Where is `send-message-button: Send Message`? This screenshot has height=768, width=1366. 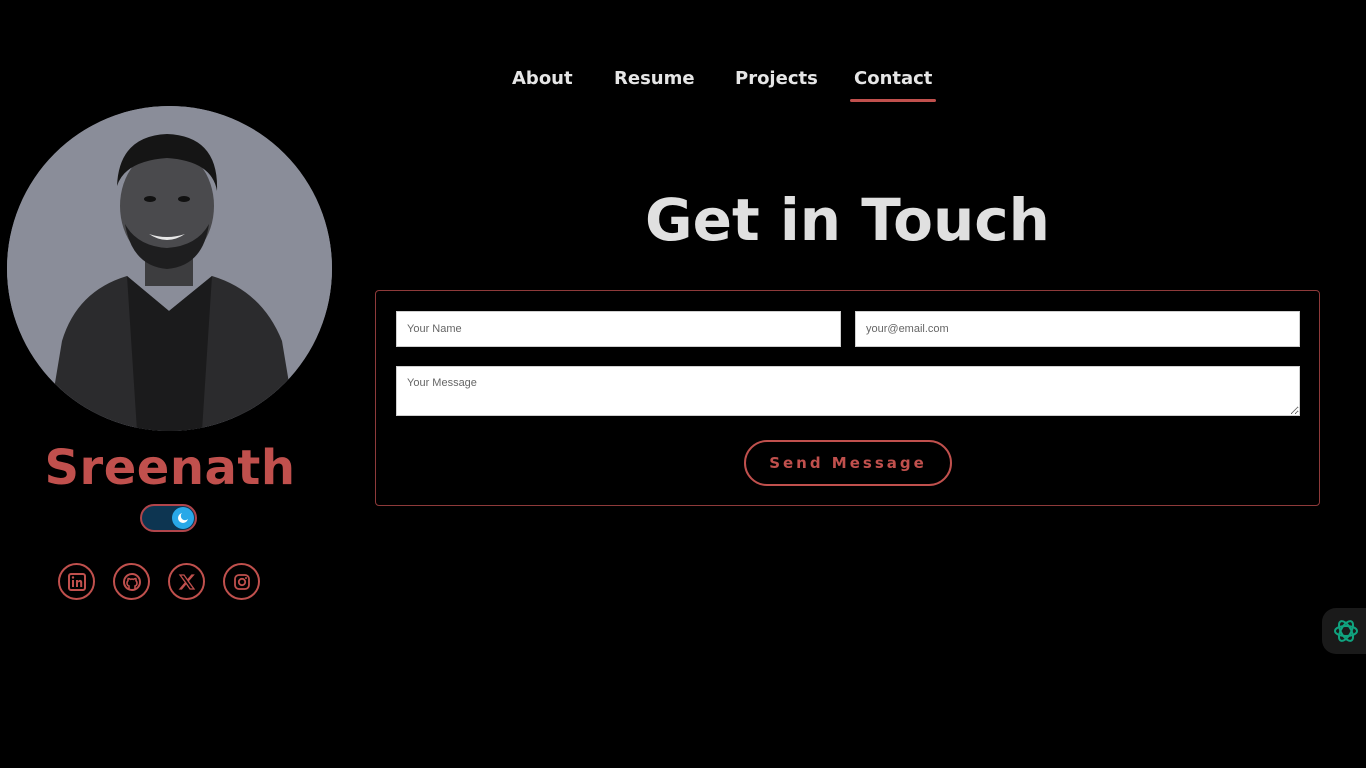
send-message-button: Send Message is located at coordinates (848, 463).